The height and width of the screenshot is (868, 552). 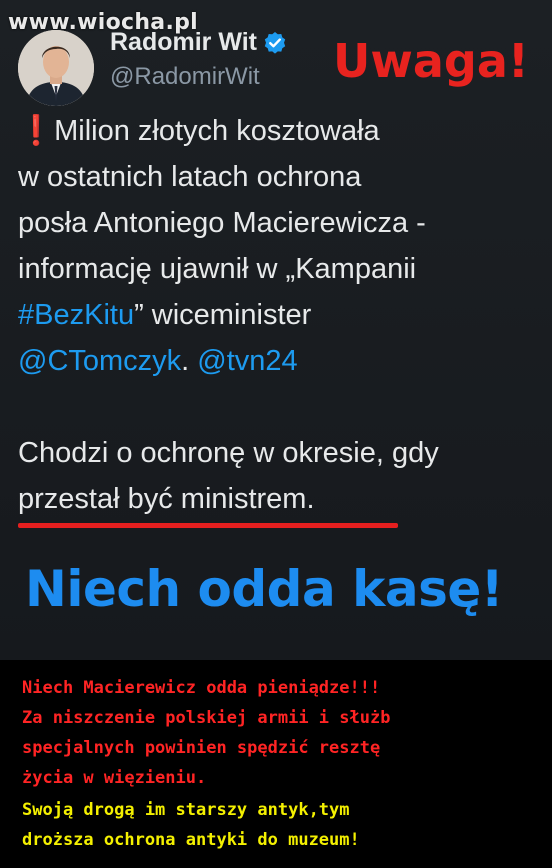 I want to click on mention-link-tvn24: @tvn24, so click(x=247, y=361).